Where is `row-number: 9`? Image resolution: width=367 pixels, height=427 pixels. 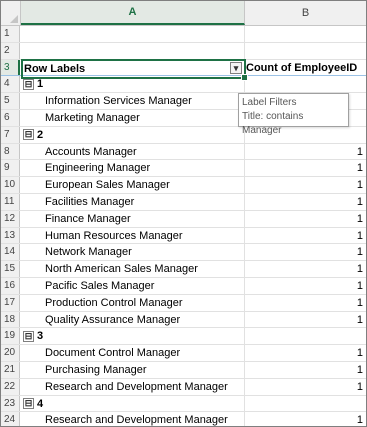 row-number: 9 is located at coordinates (10, 168).